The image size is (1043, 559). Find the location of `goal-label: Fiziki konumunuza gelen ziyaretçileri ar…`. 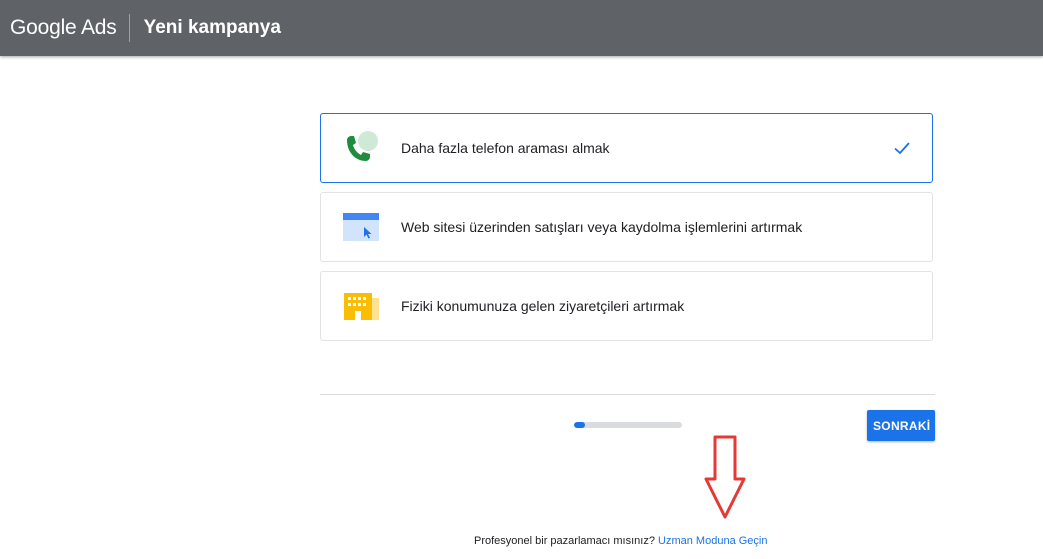

goal-label: Fiziki konumunuza gelen ziyaretçileri ar… is located at coordinates (543, 306).